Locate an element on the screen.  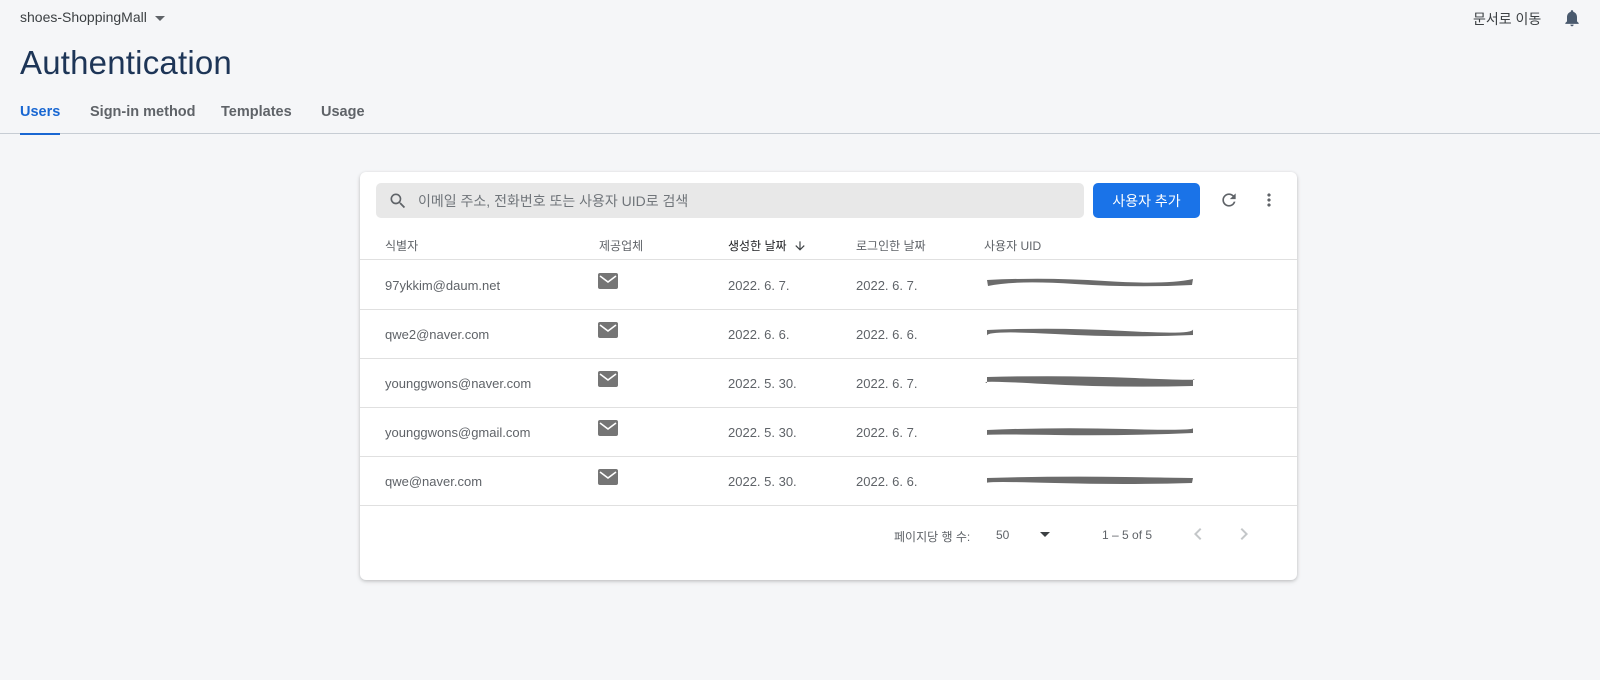
tab-bar: Users Sign-in method Templates Usage is located at coordinates (800, 115).